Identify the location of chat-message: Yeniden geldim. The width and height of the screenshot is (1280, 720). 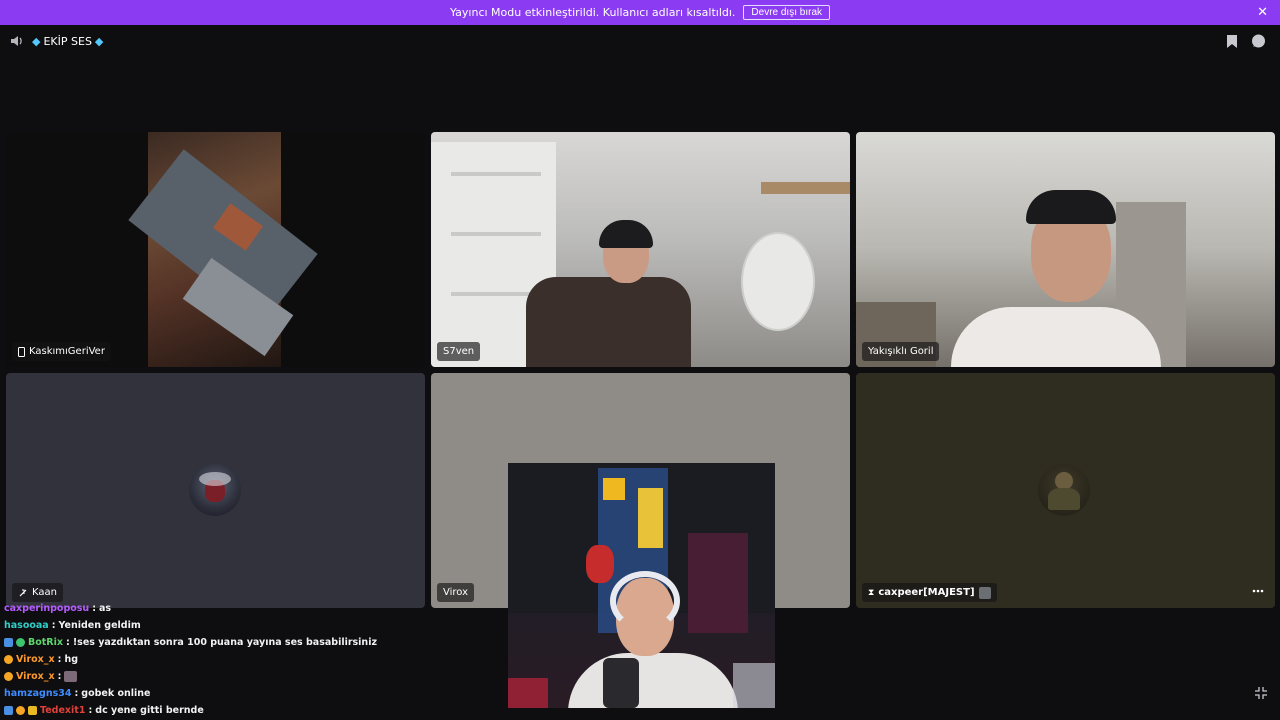
(99, 625).